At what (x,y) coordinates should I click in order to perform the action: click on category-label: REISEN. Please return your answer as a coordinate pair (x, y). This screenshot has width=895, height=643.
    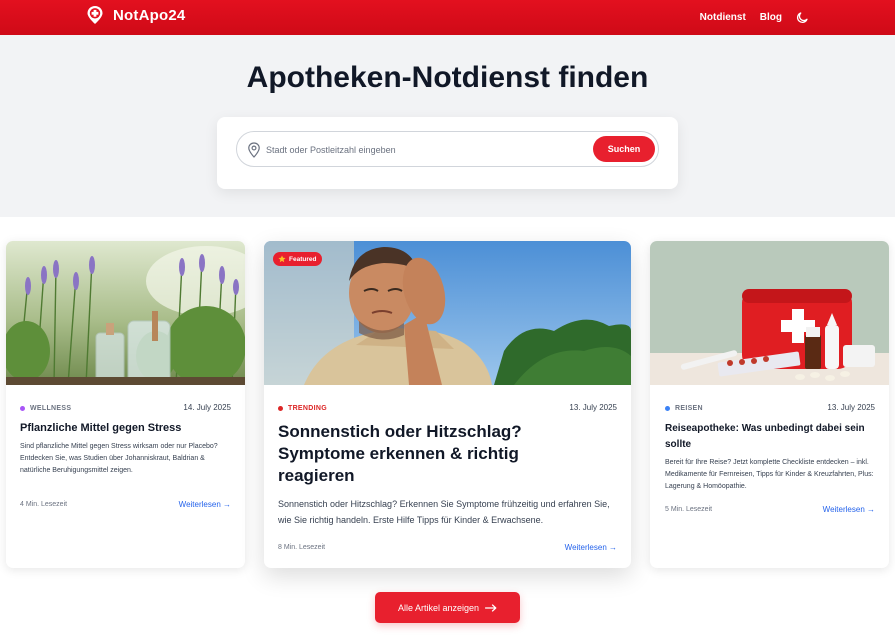
    Looking at the image, I should click on (684, 408).